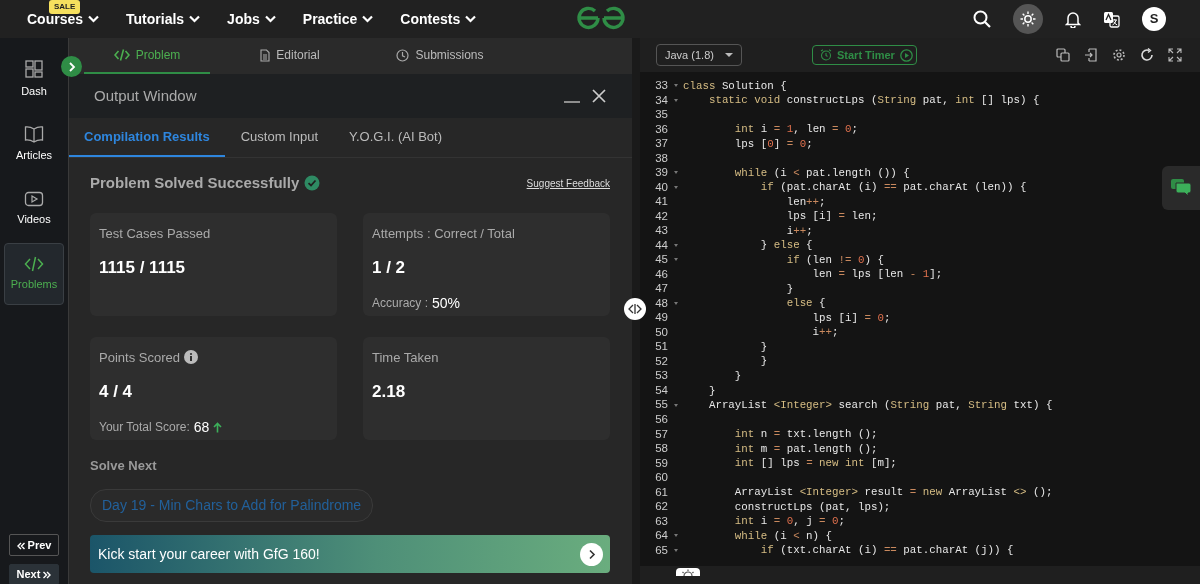 The image size is (1200, 584). Describe the element at coordinates (815, 464) in the screenshot. I see `code-line: int [] lps = new int [m];` at that location.